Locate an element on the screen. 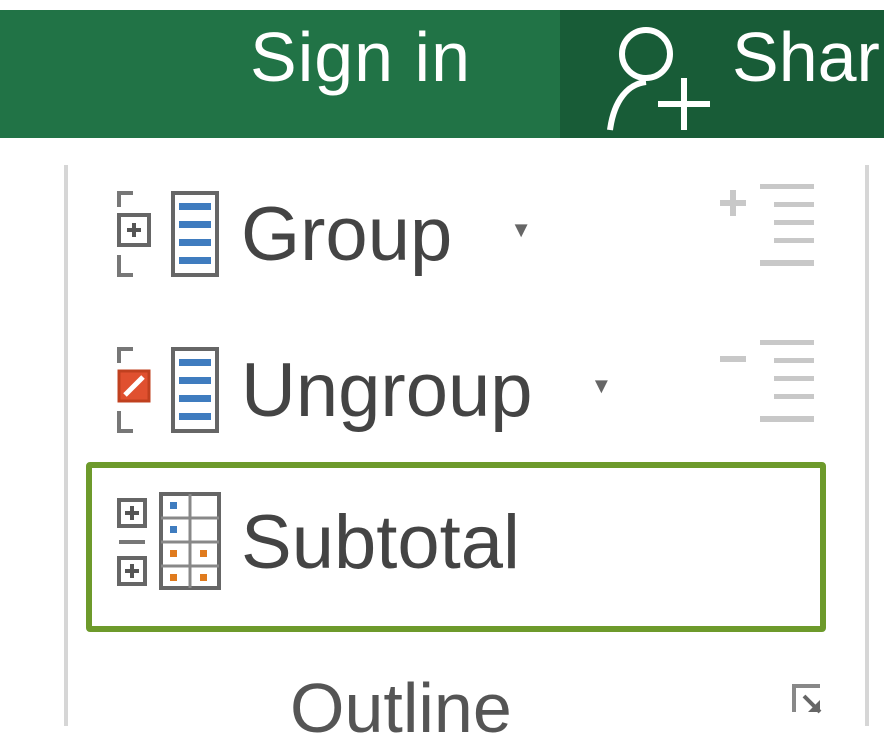  hide-detail-icon is located at coordinates (768, 384).